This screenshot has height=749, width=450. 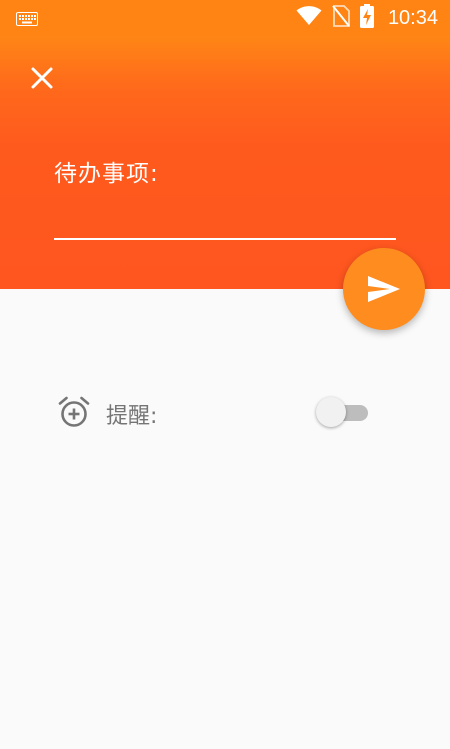 What do you see at coordinates (412, 17) in the screenshot?
I see `clock-time: 10:34` at bounding box center [412, 17].